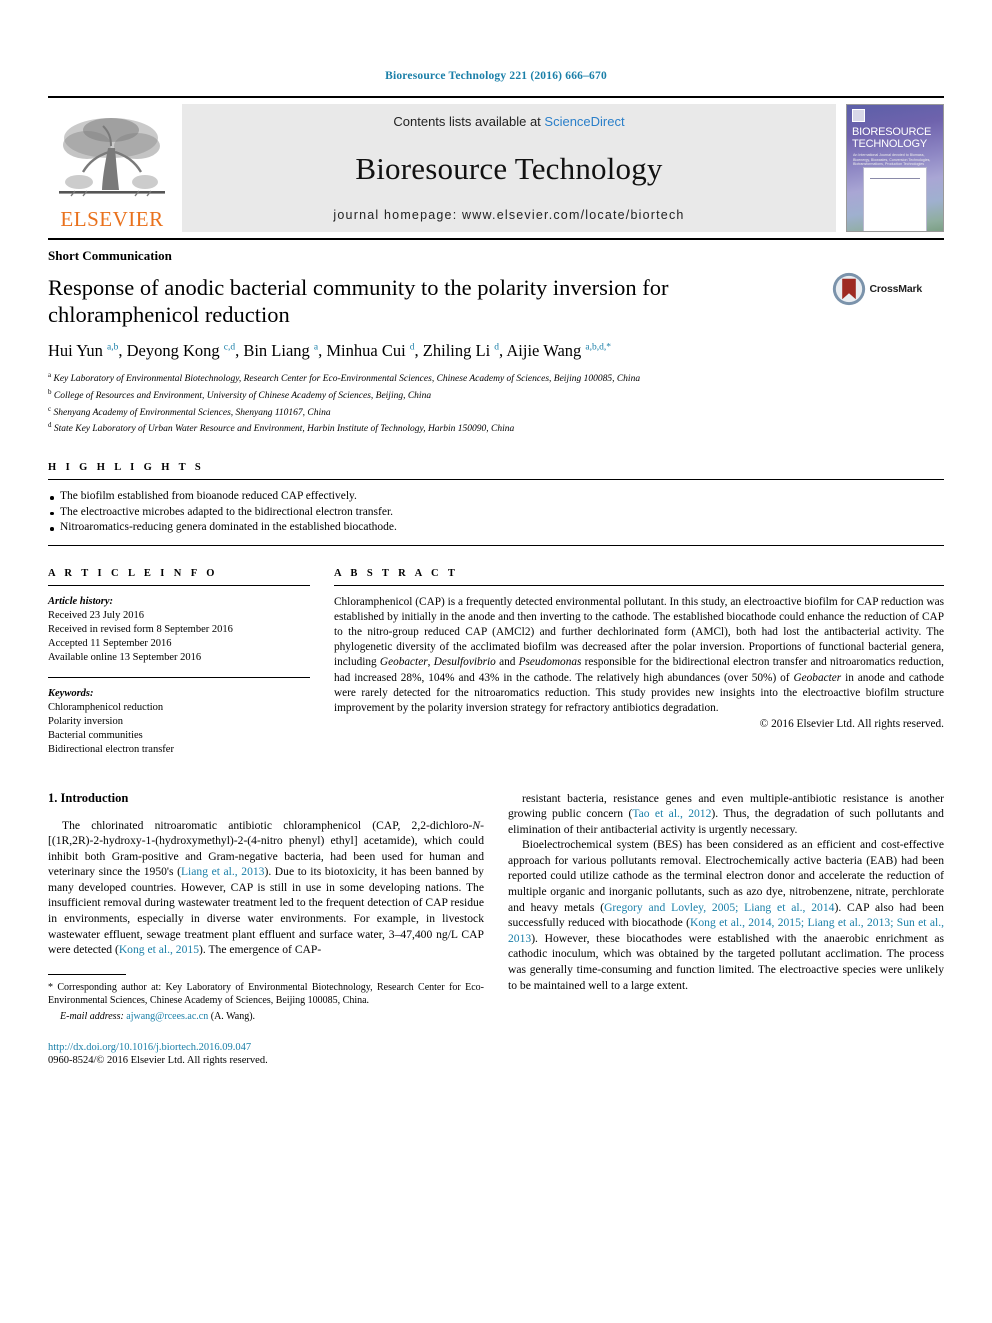 The height and width of the screenshot is (1323, 992). Describe the element at coordinates (111, 749) in the screenshot. I see `keyword-item: Bidirectional electron transfer` at that location.